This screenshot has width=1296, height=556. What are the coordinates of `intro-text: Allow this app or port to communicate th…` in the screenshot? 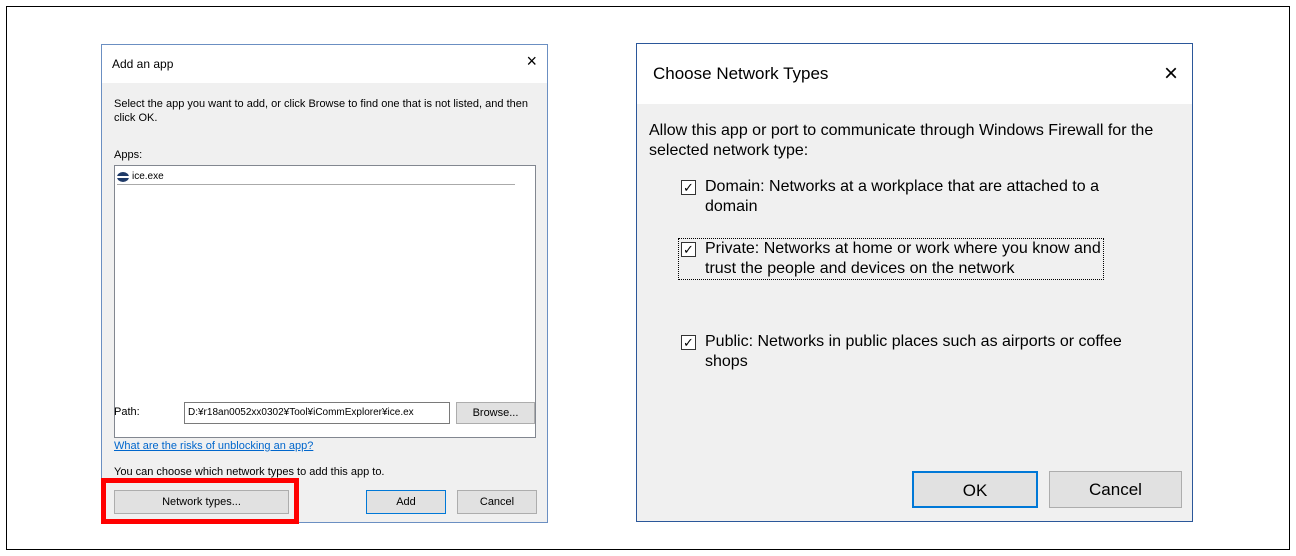 It's located at (901, 140).